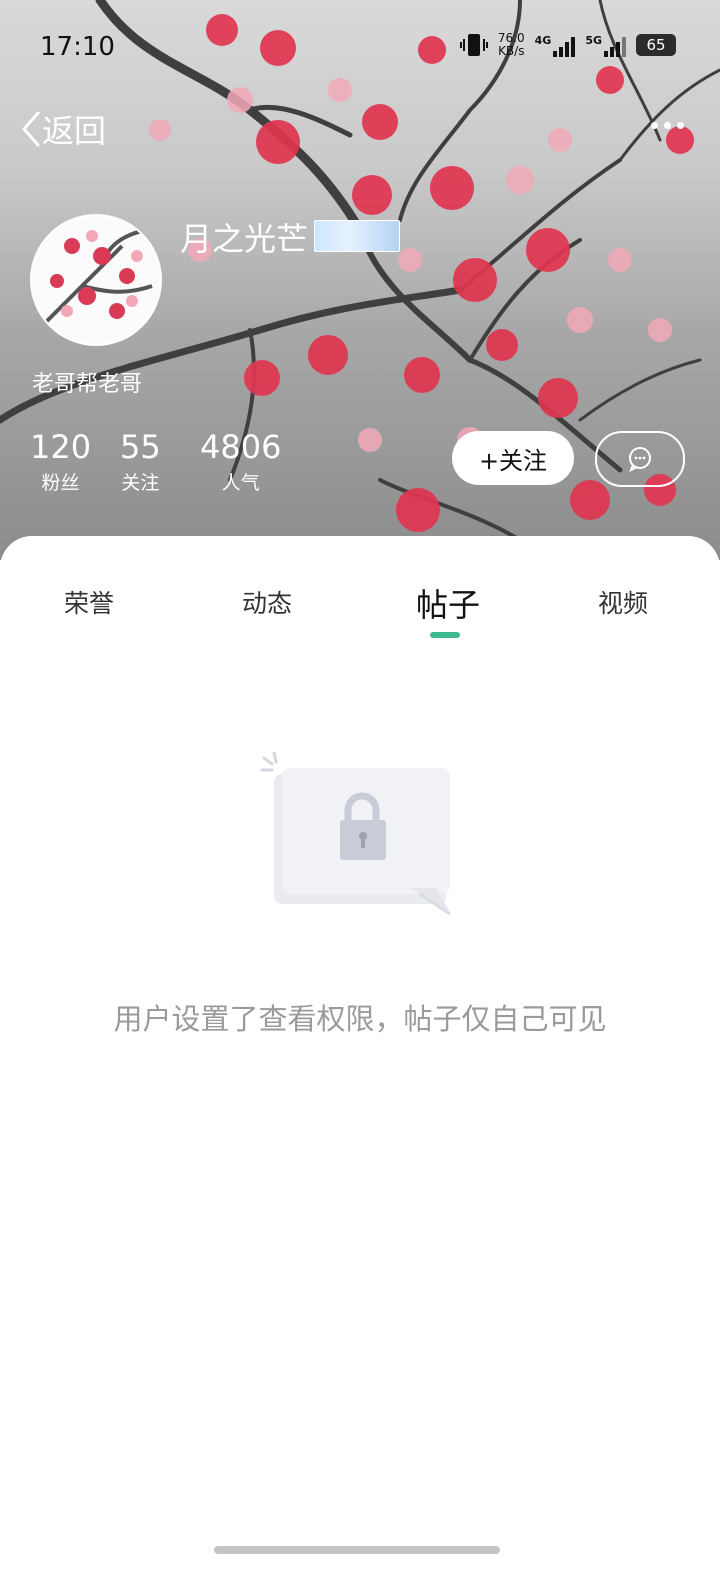 This screenshot has height=1584, width=720. Describe the element at coordinates (357, 1550) in the screenshot. I see `home-indicator` at that location.